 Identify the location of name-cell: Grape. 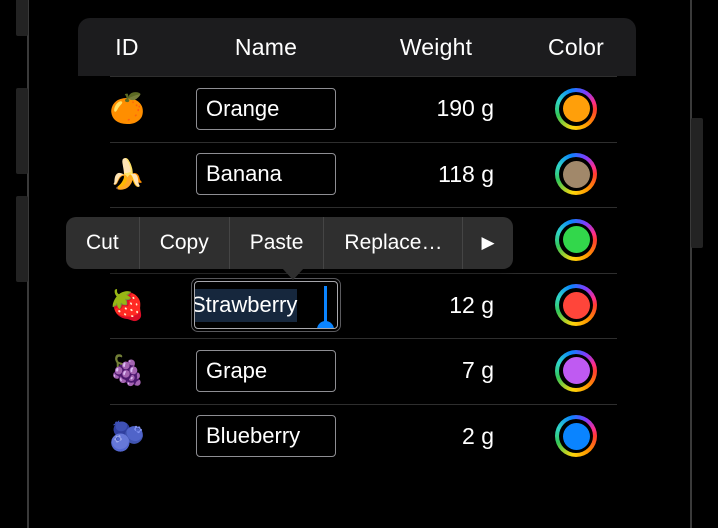
(266, 370).